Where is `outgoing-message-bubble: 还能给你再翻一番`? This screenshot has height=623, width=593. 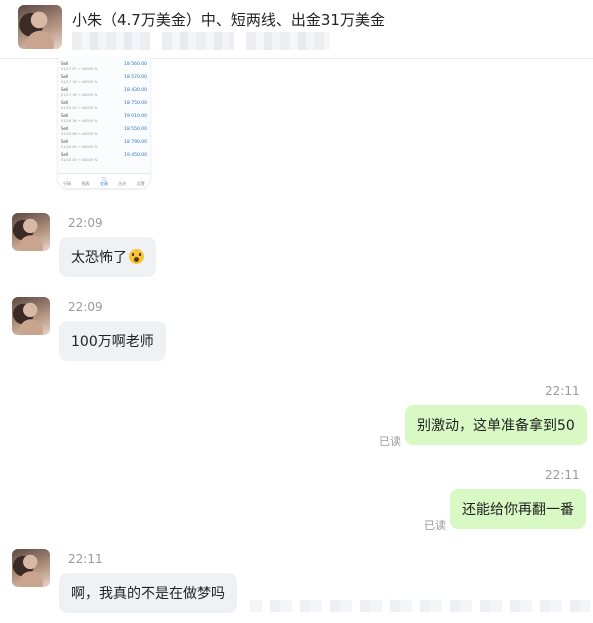
outgoing-message-bubble: 还能给你再翻一番 is located at coordinates (518, 509).